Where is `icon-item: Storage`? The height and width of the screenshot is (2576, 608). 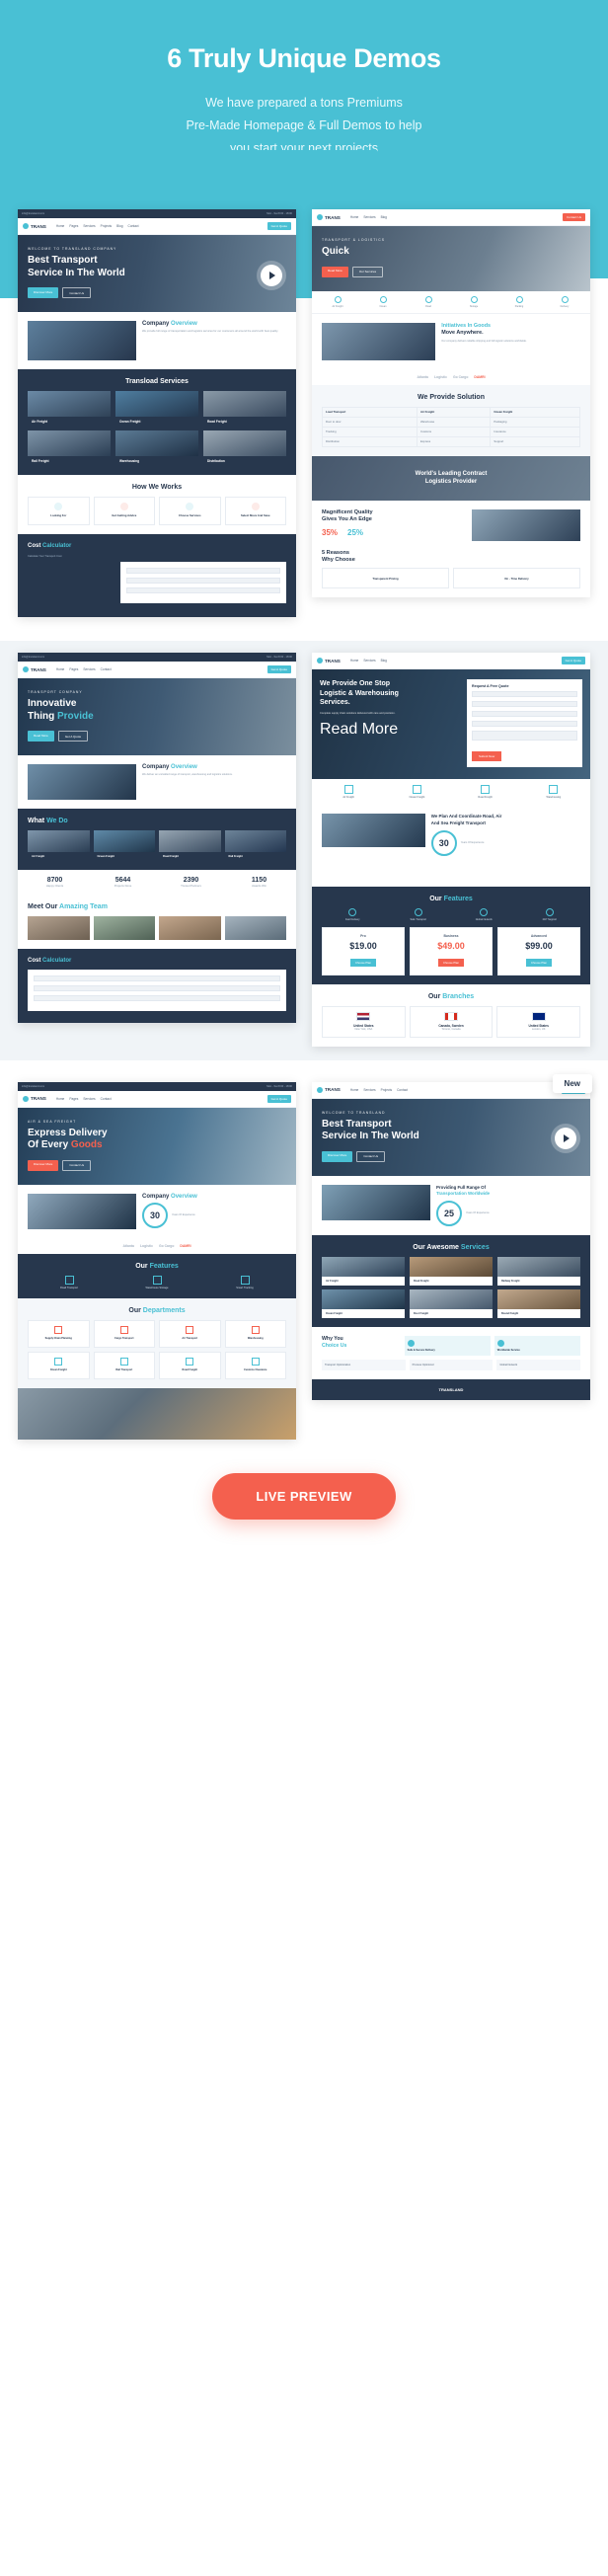 icon-item: Storage is located at coordinates (473, 301).